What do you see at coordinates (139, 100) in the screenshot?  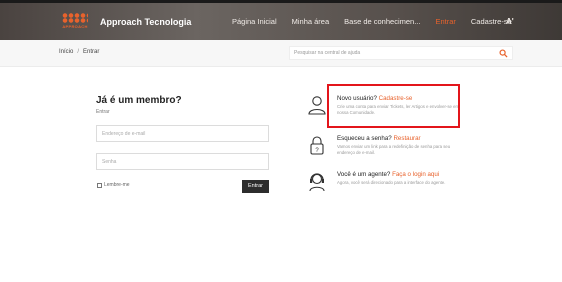 I see `login-title: Já é um membro?` at bounding box center [139, 100].